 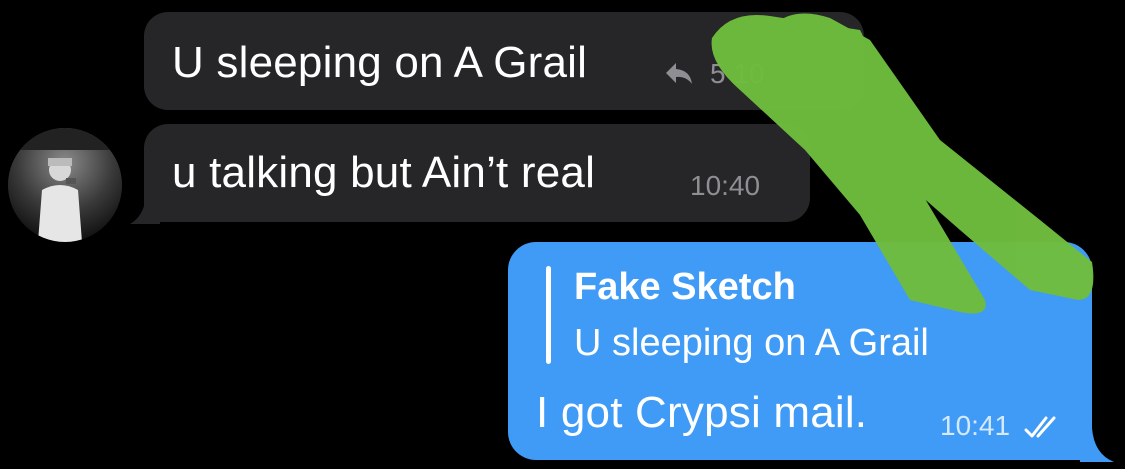 What do you see at coordinates (384, 172) in the screenshot?
I see `message-text: u talking but Ain’t real` at bounding box center [384, 172].